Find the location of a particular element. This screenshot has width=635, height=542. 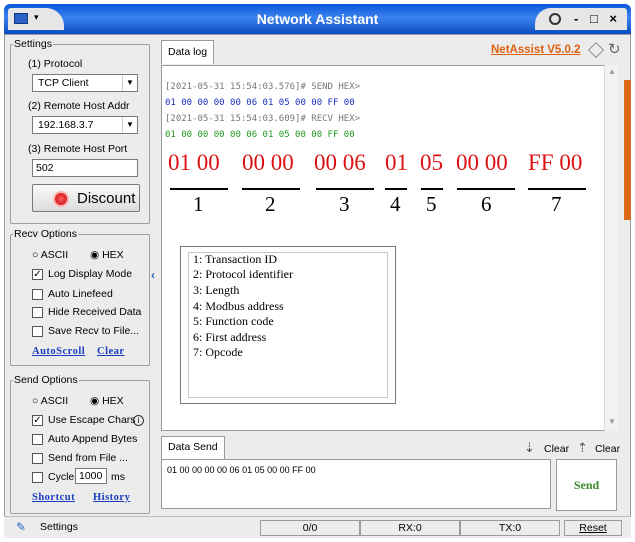

hex-group-4: 01 is located at coordinates (396, 162).